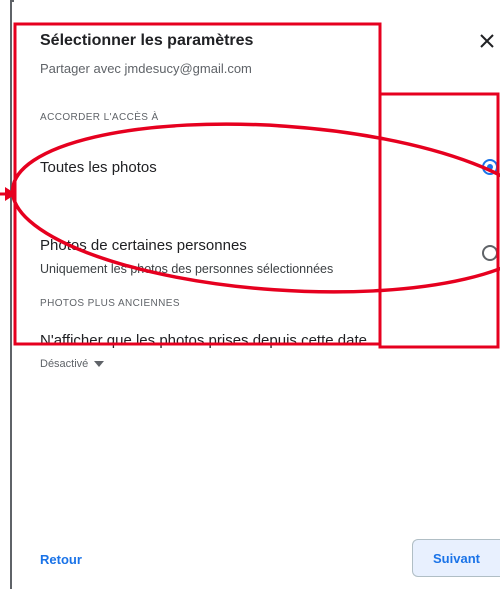 The height and width of the screenshot is (589, 500). I want to click on window-edge-tick, so click(12, 1).